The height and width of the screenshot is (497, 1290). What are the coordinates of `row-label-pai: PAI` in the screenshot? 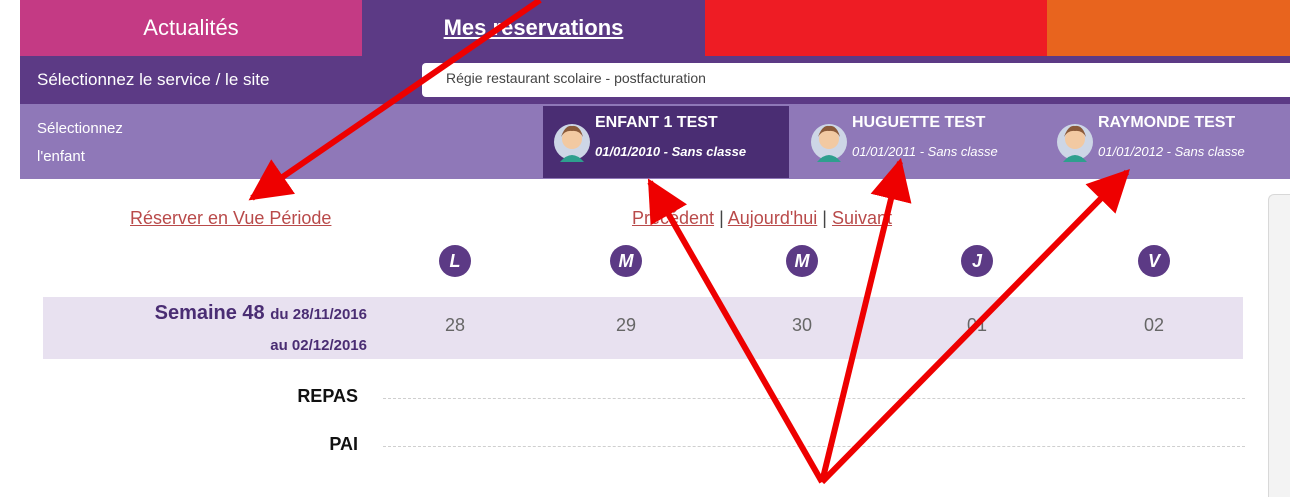 It's located at (343, 444).